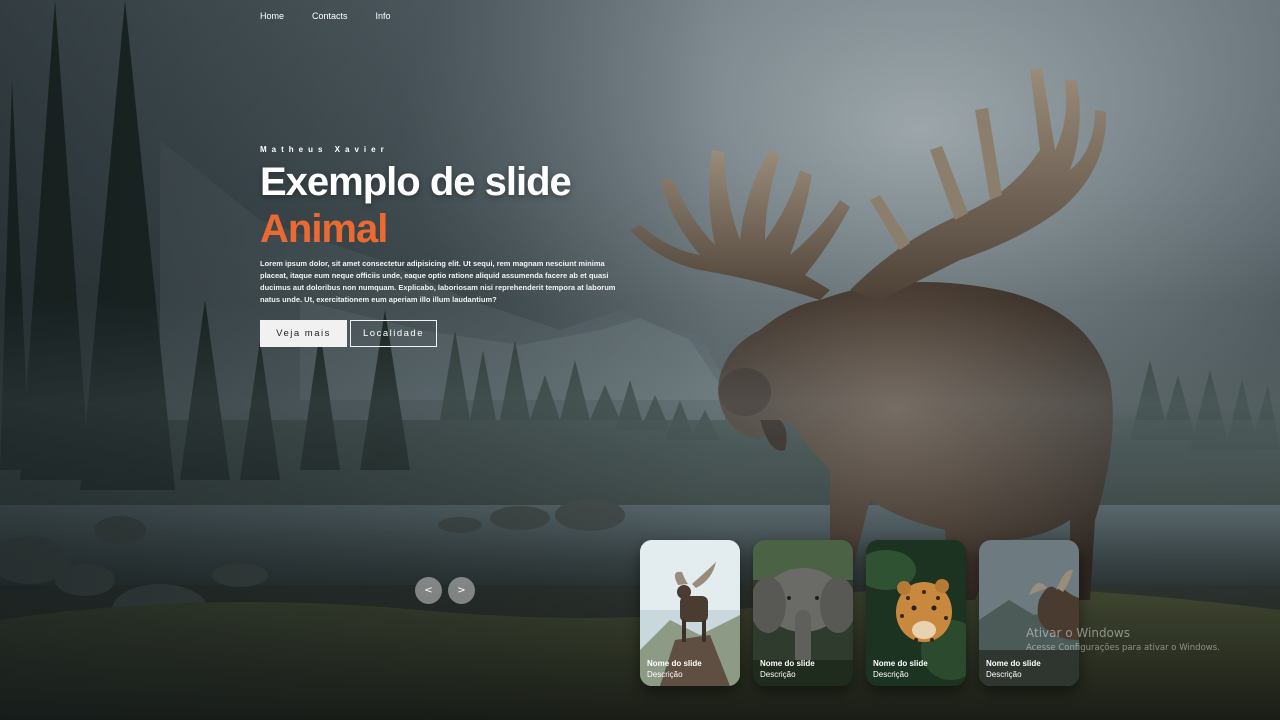 The height and width of the screenshot is (720, 1280). I want to click on next-slide-button: >, so click(461, 590).